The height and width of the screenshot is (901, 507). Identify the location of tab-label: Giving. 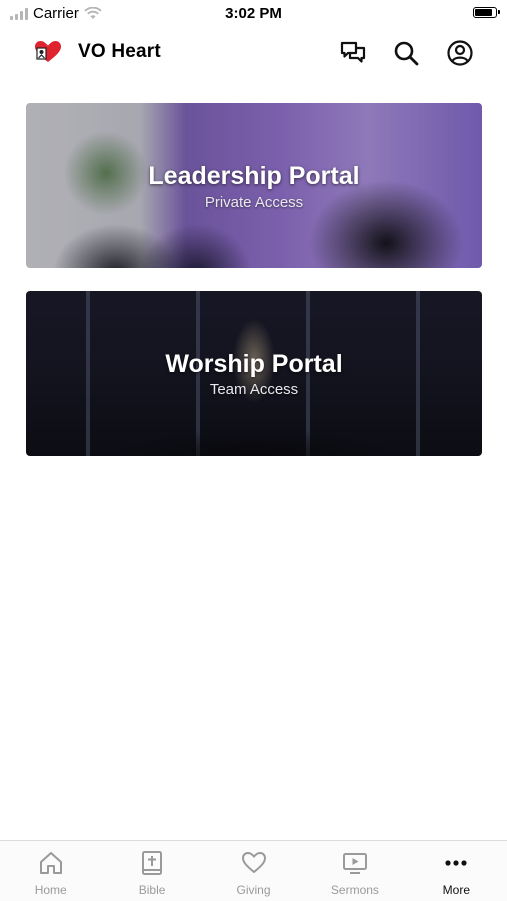
(253, 890).